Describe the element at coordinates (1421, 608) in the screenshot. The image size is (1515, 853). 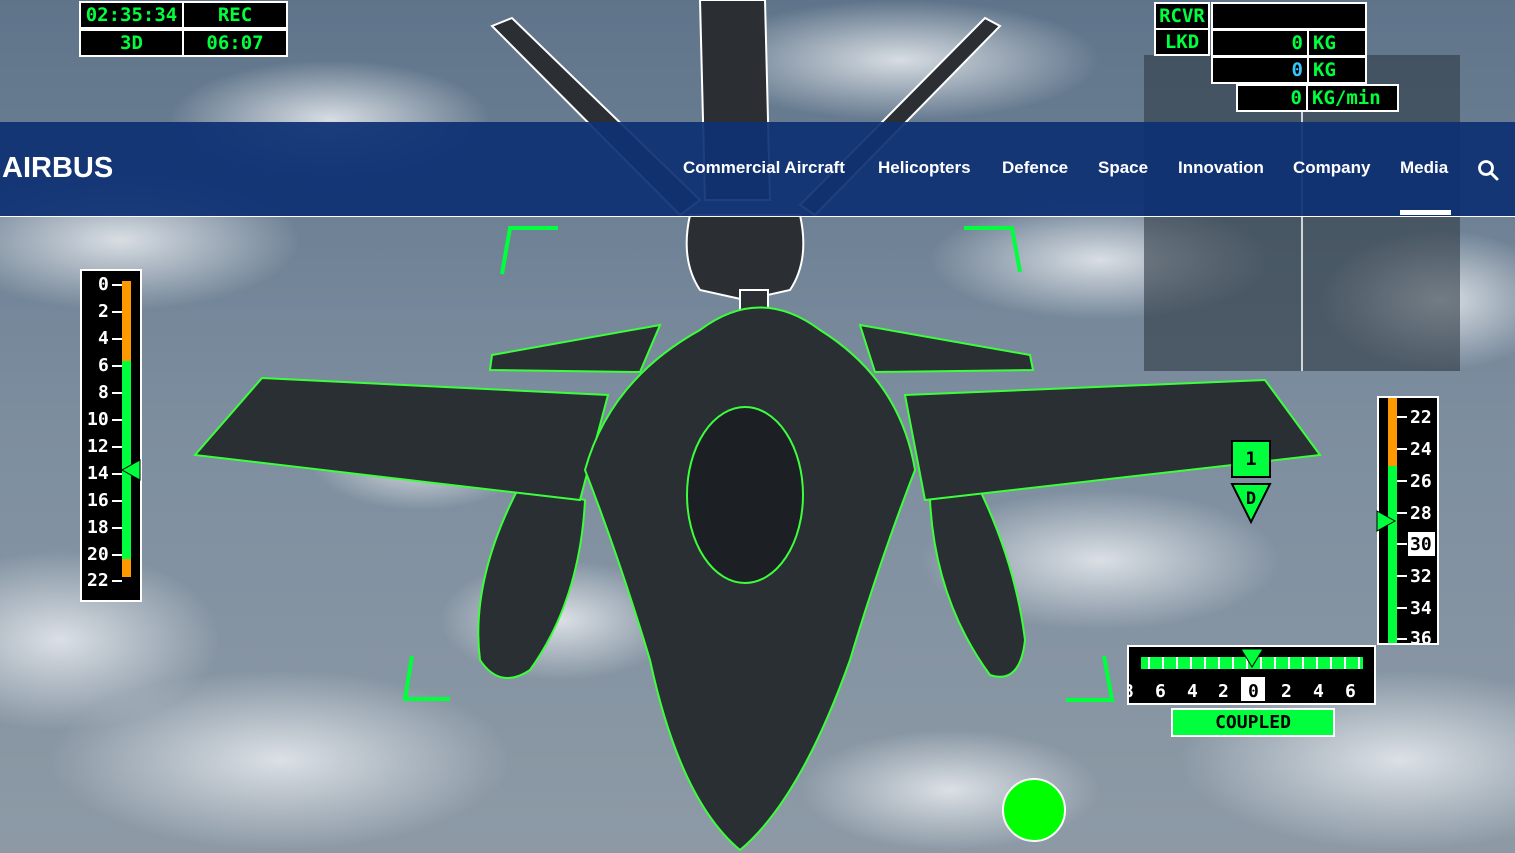
I see `right-scale-label: 34` at that location.